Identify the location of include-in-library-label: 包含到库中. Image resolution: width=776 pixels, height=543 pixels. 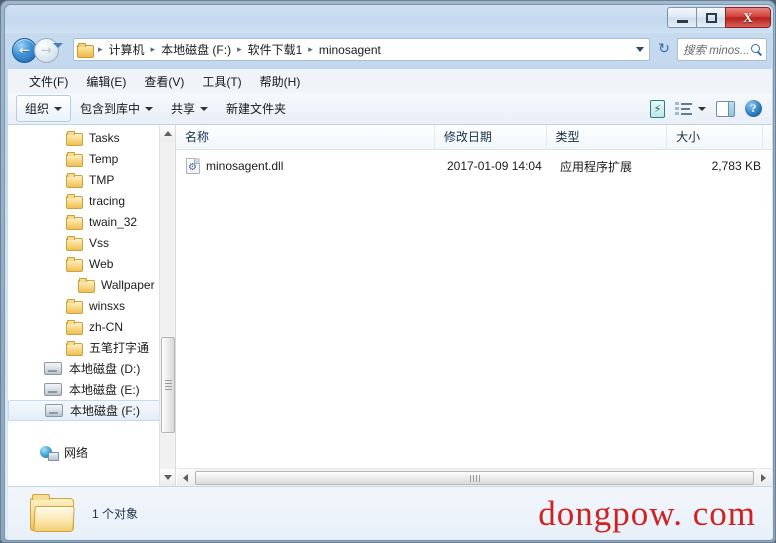
(110, 109).